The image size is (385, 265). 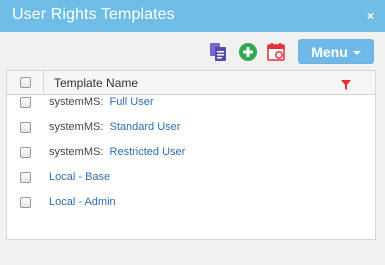 I want to click on dialog-titlebar: User Rights Templates ×, so click(x=192, y=16).